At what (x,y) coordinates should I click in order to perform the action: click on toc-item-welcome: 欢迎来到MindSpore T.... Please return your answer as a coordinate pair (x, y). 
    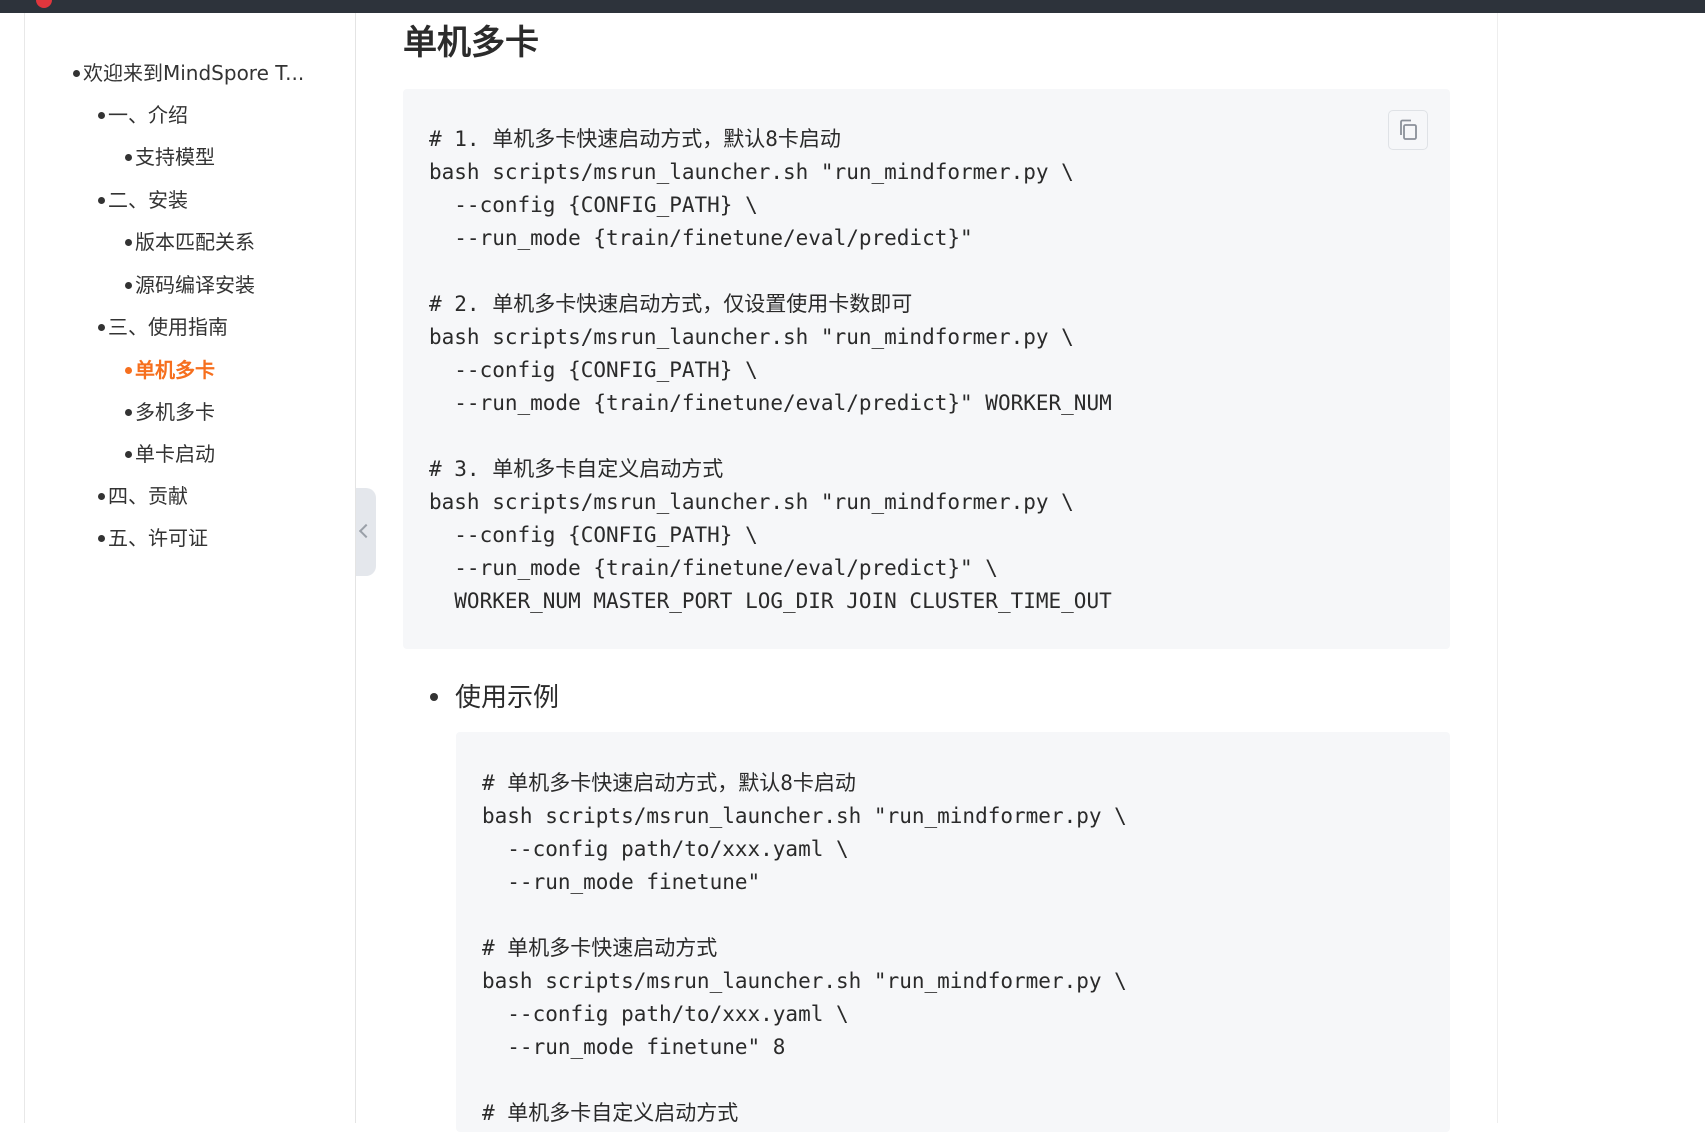
    Looking at the image, I should click on (189, 73).